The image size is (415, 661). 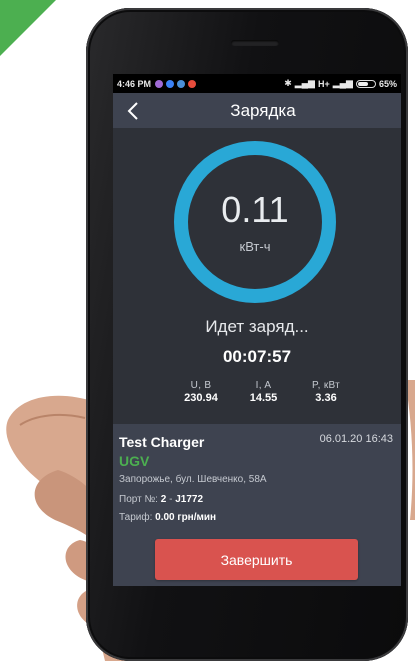 I want to click on messenger-icon, so click(x=181, y=83).